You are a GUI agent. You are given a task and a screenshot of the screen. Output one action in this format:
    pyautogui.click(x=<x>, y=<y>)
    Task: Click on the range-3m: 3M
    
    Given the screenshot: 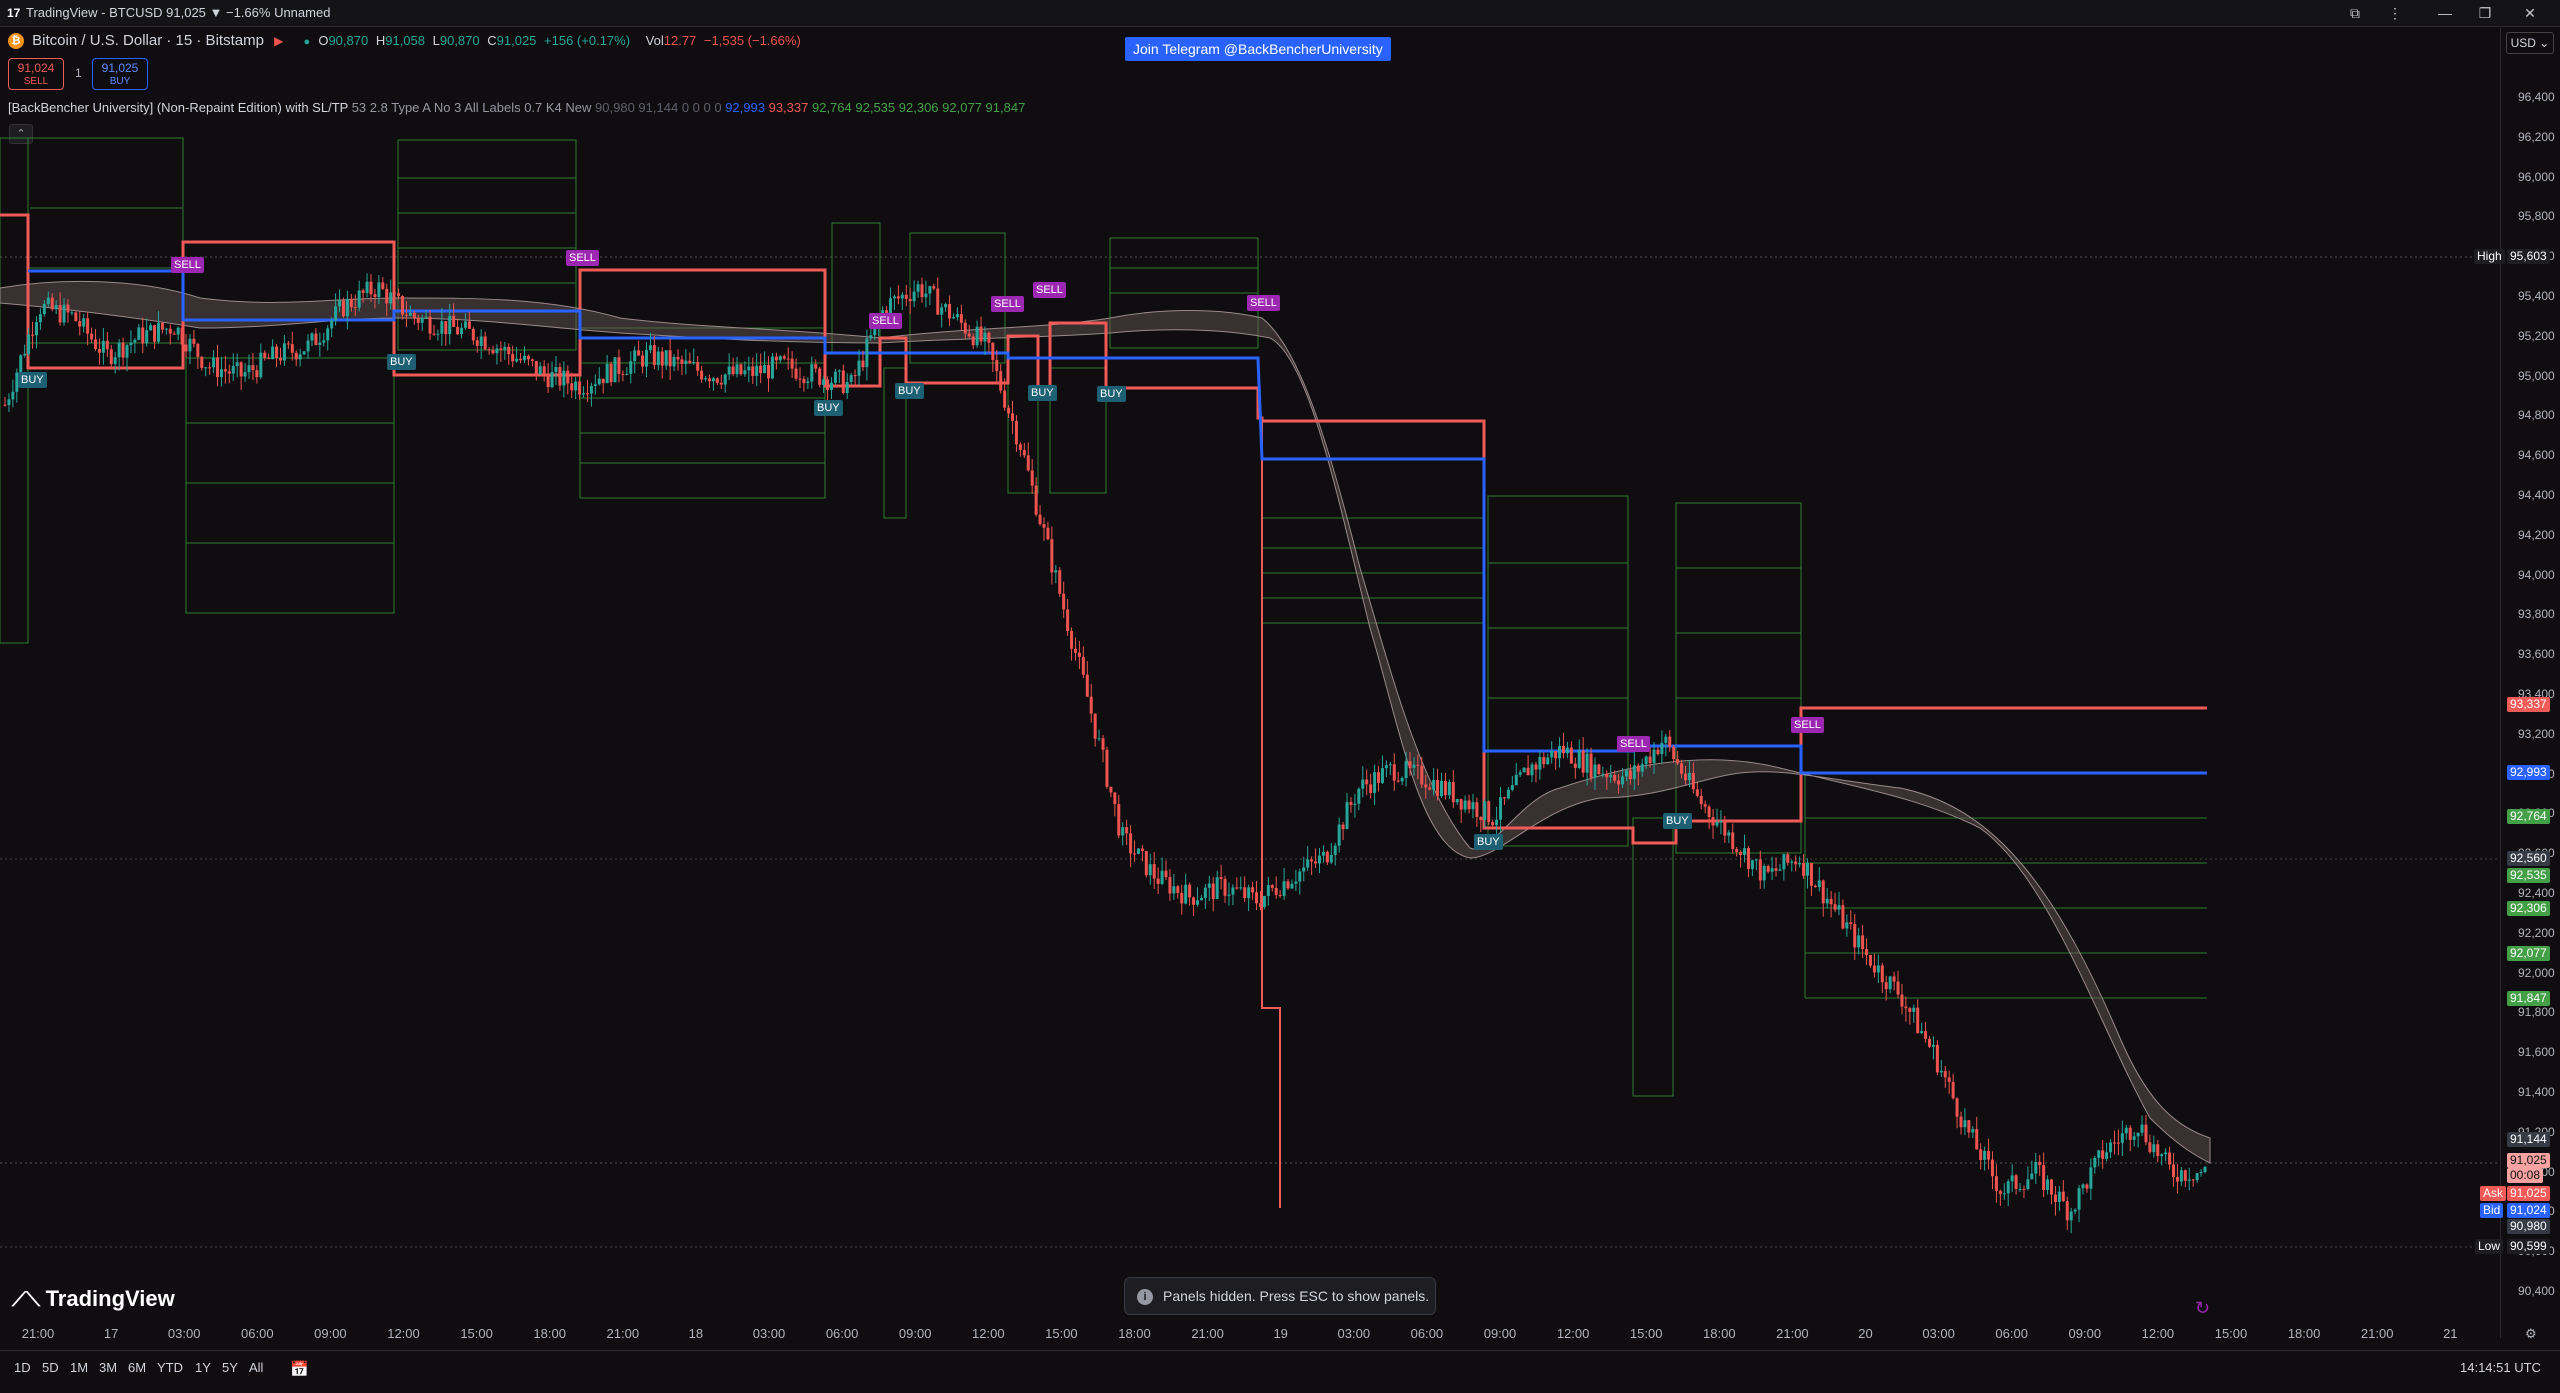 What is the action you would take?
    pyautogui.click(x=108, y=1367)
    